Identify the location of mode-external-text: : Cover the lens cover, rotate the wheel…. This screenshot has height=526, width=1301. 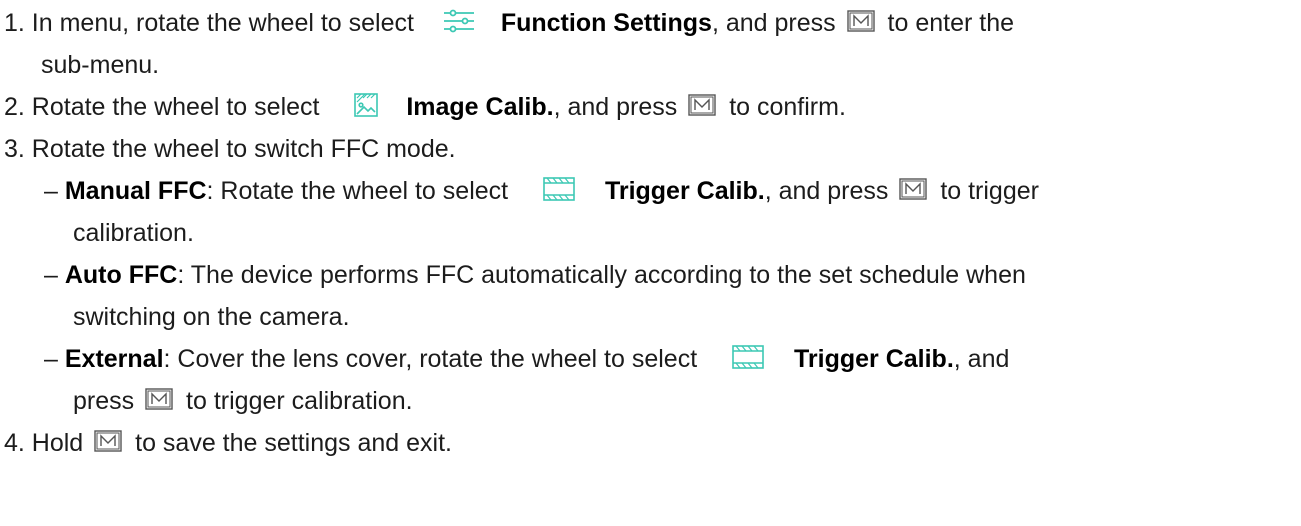
(430, 359).